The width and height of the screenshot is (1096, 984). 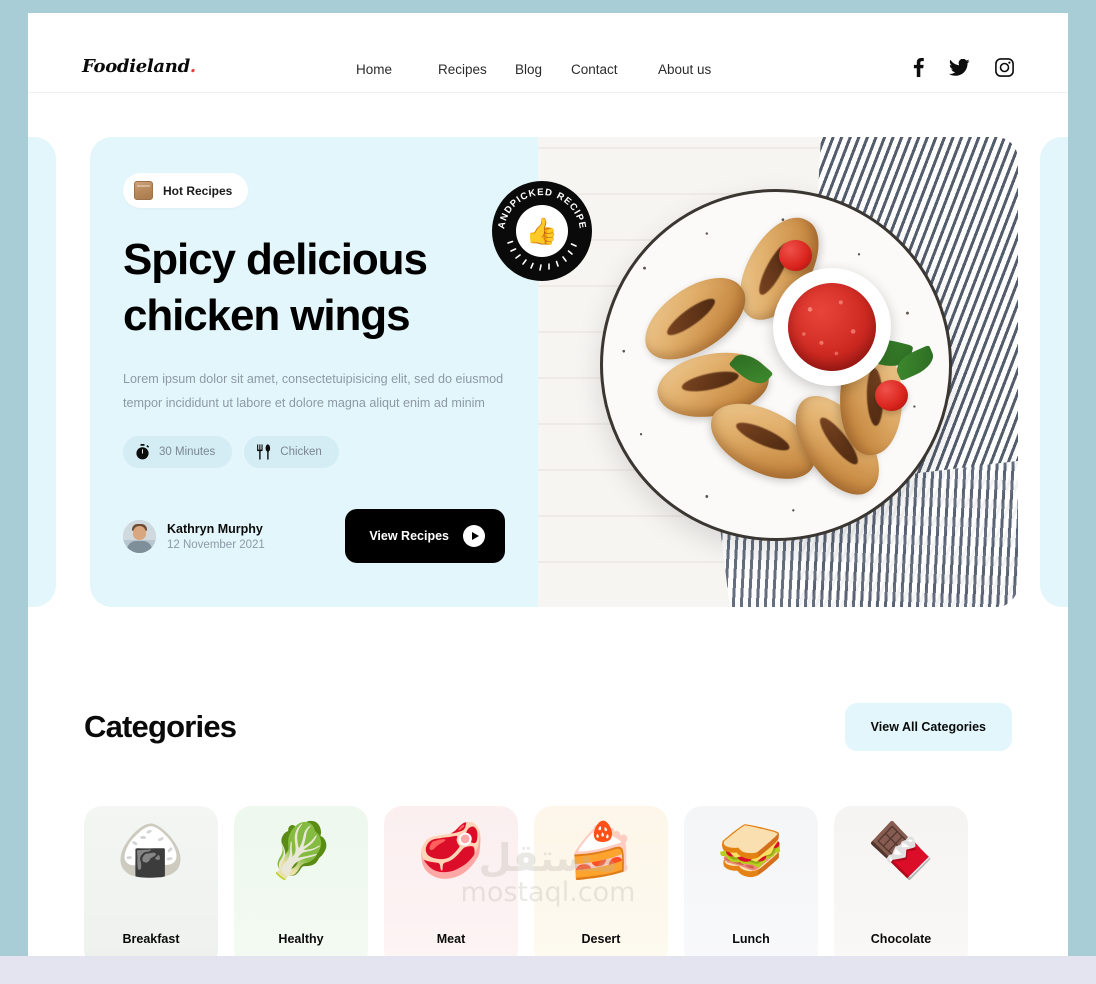 I want to click on hero-meta-chips: 30 Minutes Chicken, so click(x=315, y=451).